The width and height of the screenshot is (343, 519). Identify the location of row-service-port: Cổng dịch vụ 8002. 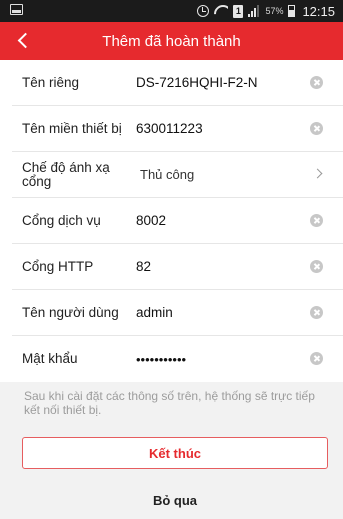
(177, 221).